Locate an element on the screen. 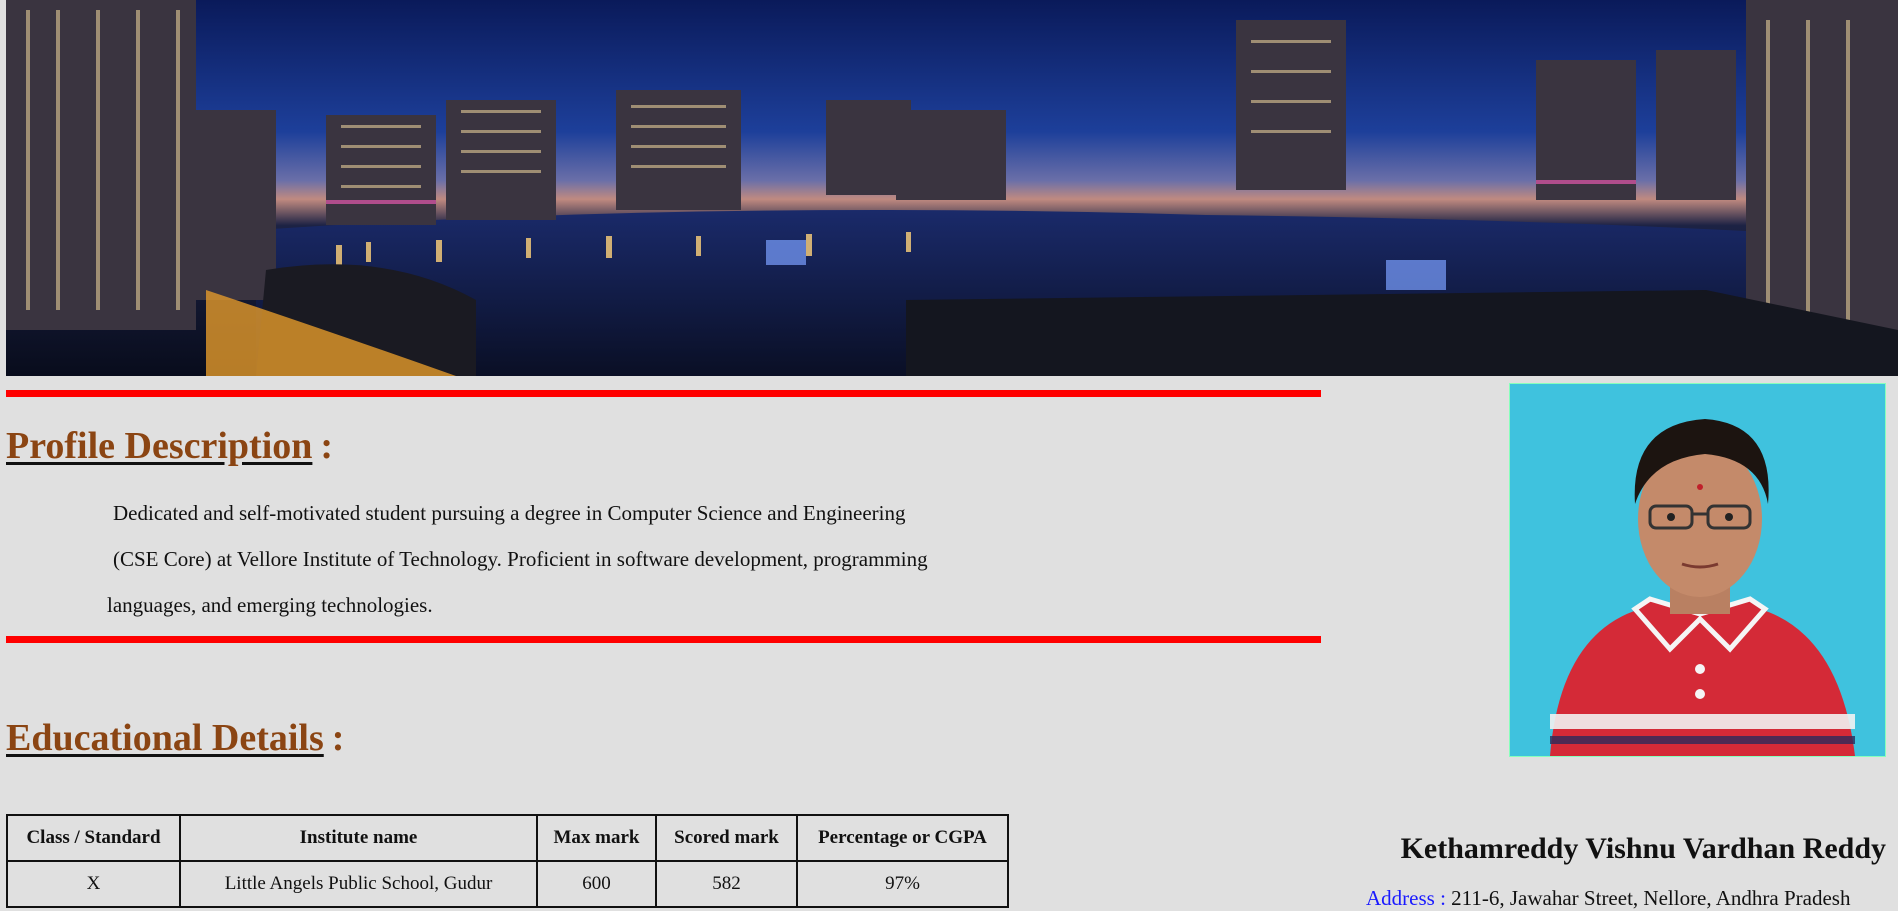 The width and height of the screenshot is (1898, 911). education-heading-colon: : is located at coordinates (338, 738).